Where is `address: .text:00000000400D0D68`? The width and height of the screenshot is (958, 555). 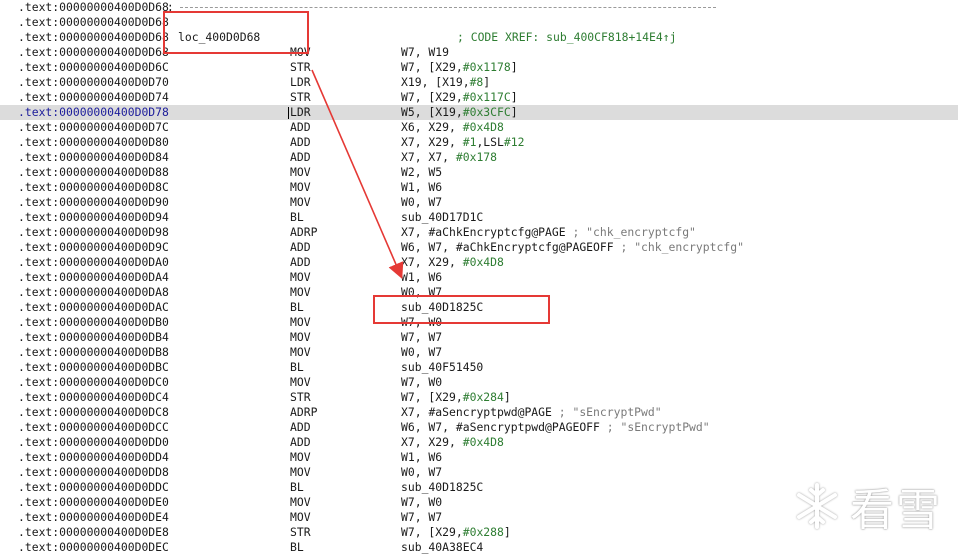
address: .text:00000000400D0D68 is located at coordinates (93, 22).